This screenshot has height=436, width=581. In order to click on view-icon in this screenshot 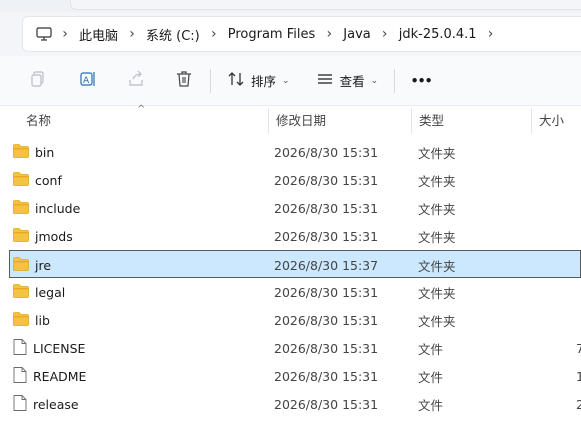, I will do `click(325, 80)`.